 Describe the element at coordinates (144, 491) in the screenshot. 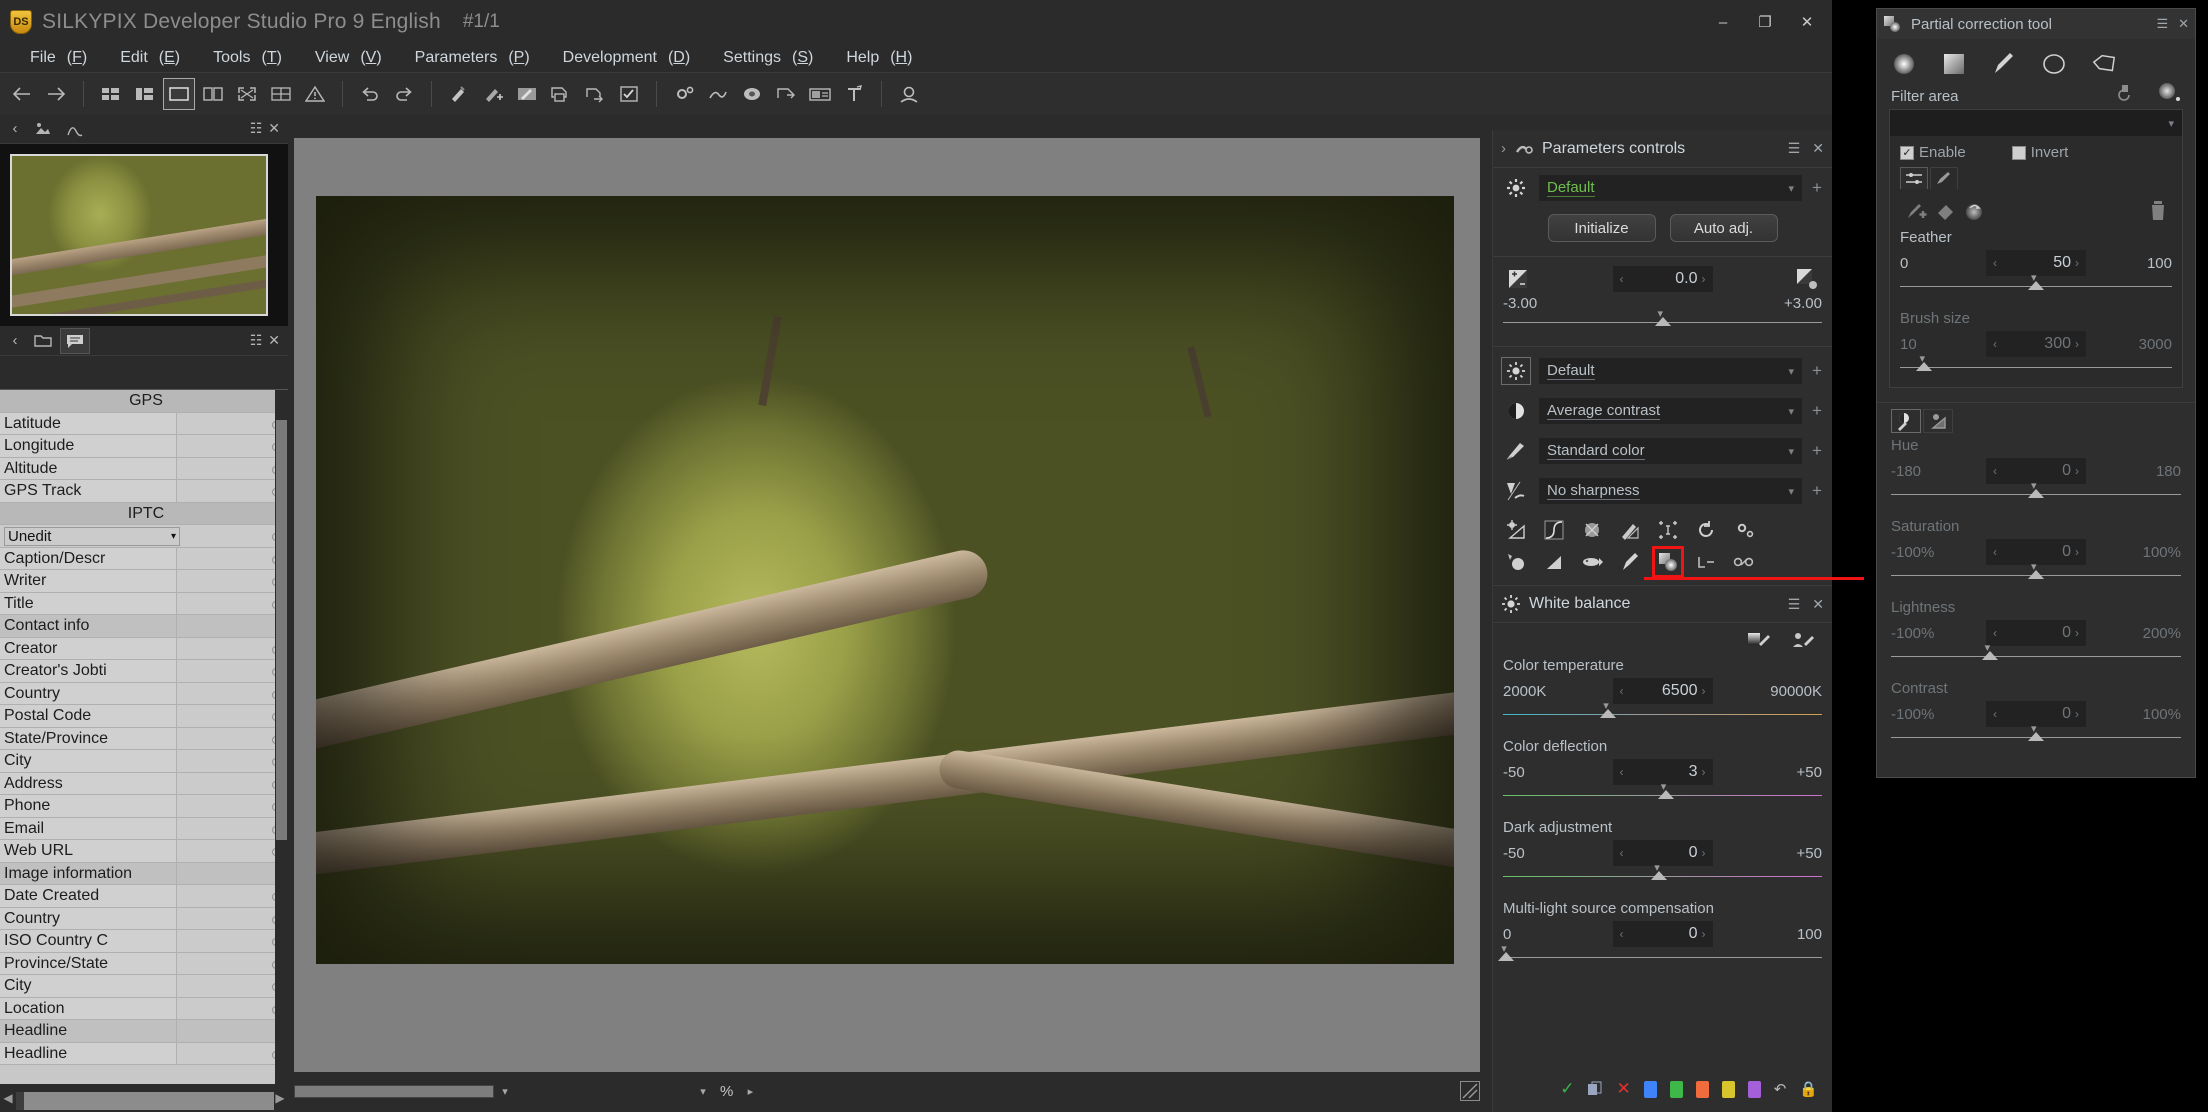

I see `table-row: GPS Track` at that location.